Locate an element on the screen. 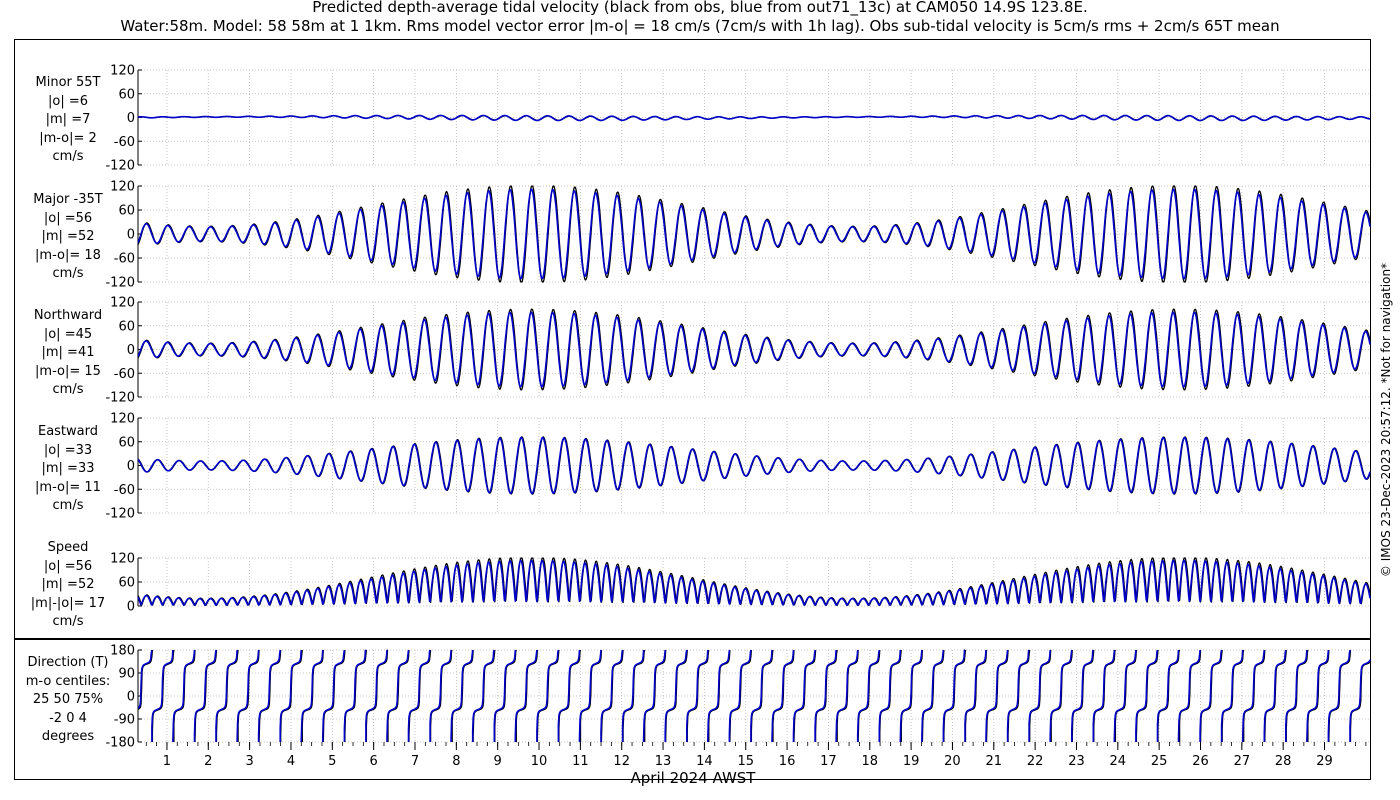 The height and width of the screenshot is (800, 1400). panel-label-line: Speed is located at coordinates (68, 547).